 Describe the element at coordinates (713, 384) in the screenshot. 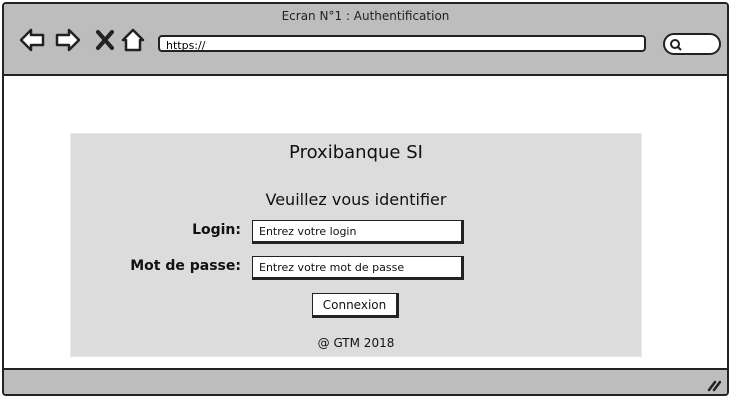

I see `resize-handle-icon` at that location.